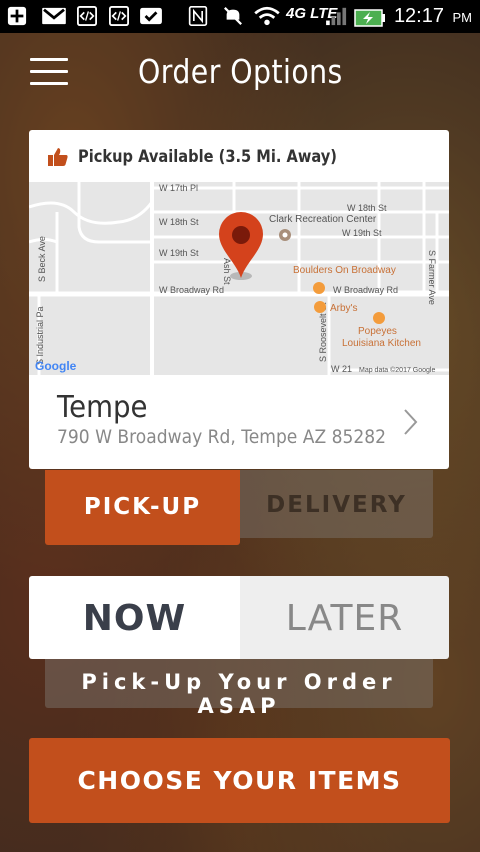 This screenshot has width=480, height=852. I want to click on choose-items-label: CHOOSE YOUR ITEMS, so click(239, 780).